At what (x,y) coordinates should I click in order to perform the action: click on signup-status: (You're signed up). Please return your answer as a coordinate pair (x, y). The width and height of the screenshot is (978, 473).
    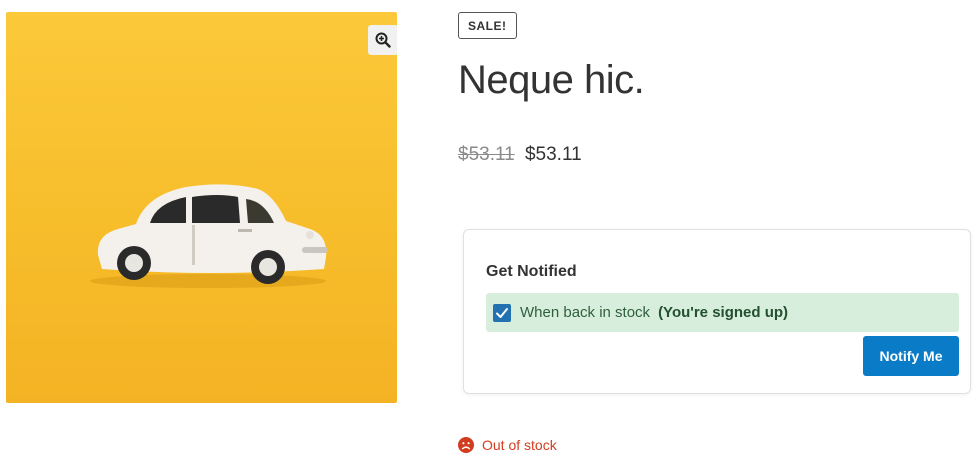
    Looking at the image, I should click on (723, 312).